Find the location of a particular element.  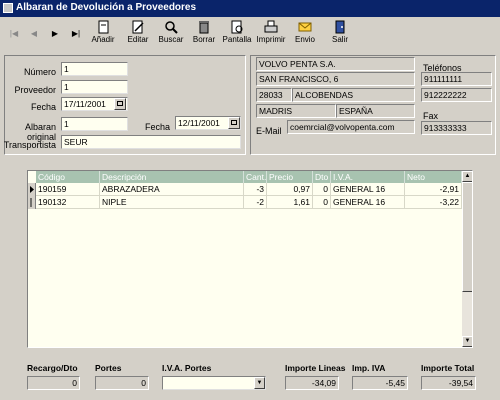

vertical-scrollbar: ▲ ▼ is located at coordinates (467, 259).